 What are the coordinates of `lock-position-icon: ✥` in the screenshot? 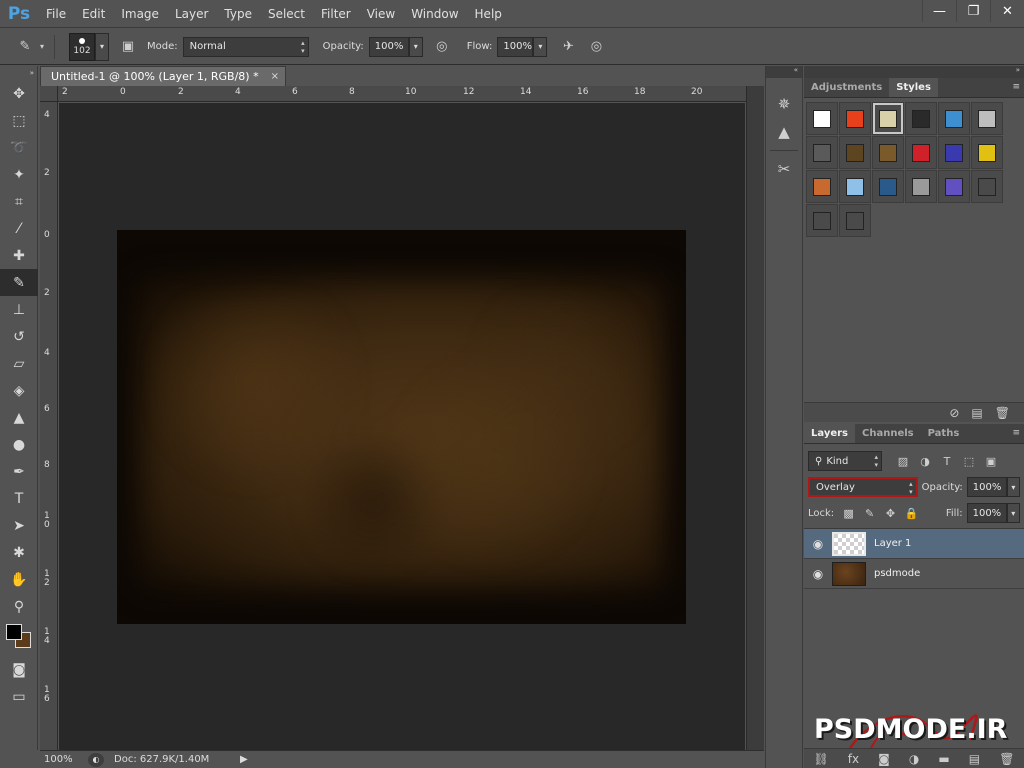 It's located at (890, 513).